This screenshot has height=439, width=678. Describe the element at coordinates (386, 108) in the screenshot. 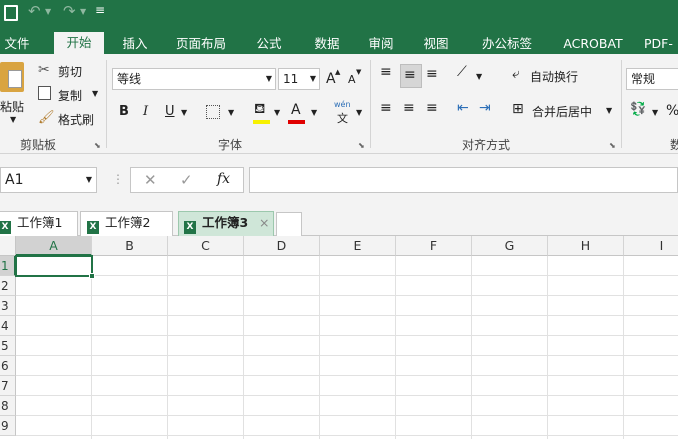

I see `align-left-icon: ≡` at that location.